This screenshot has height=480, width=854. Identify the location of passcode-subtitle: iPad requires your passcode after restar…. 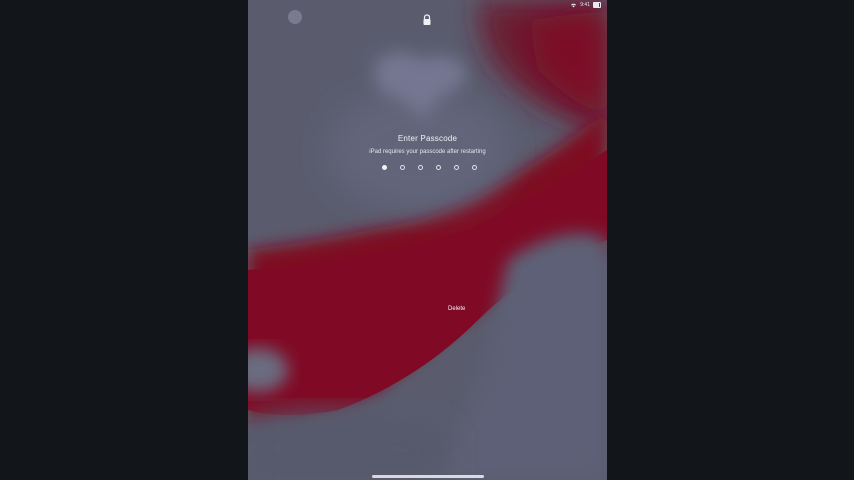
(427, 152).